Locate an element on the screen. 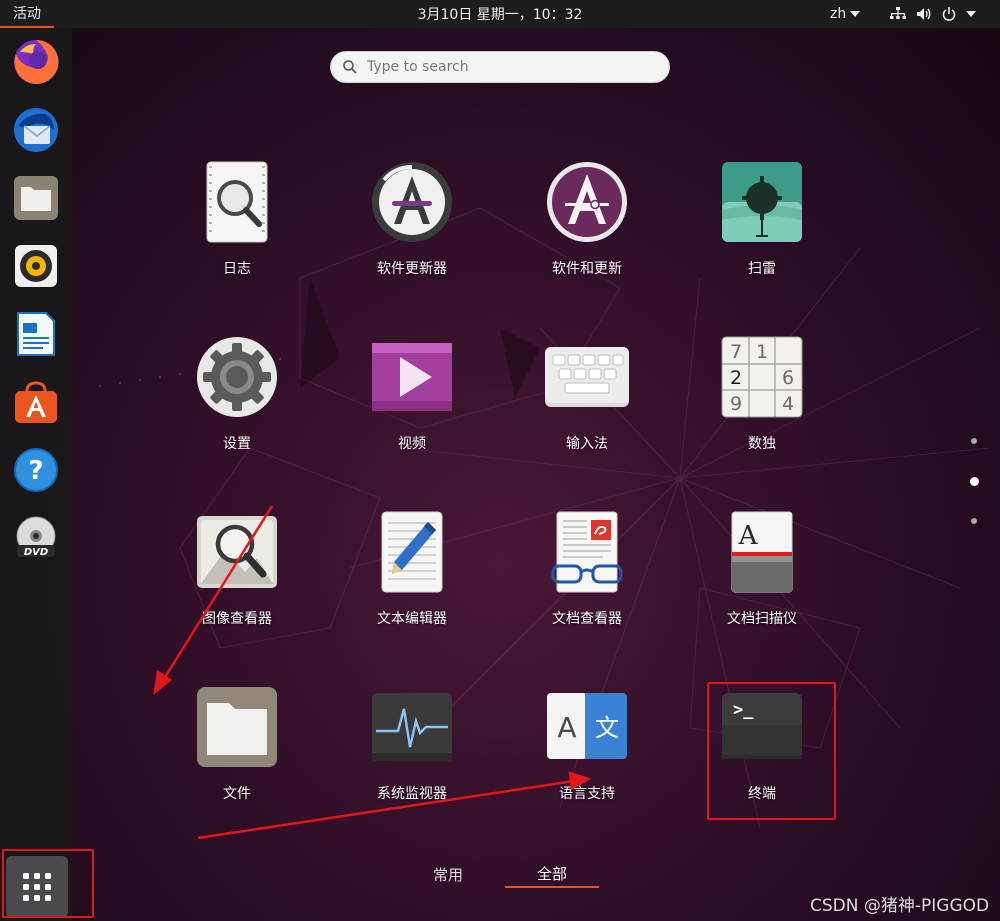 This screenshot has height=921, width=1000. rhythmbox-icon is located at coordinates (36, 266).